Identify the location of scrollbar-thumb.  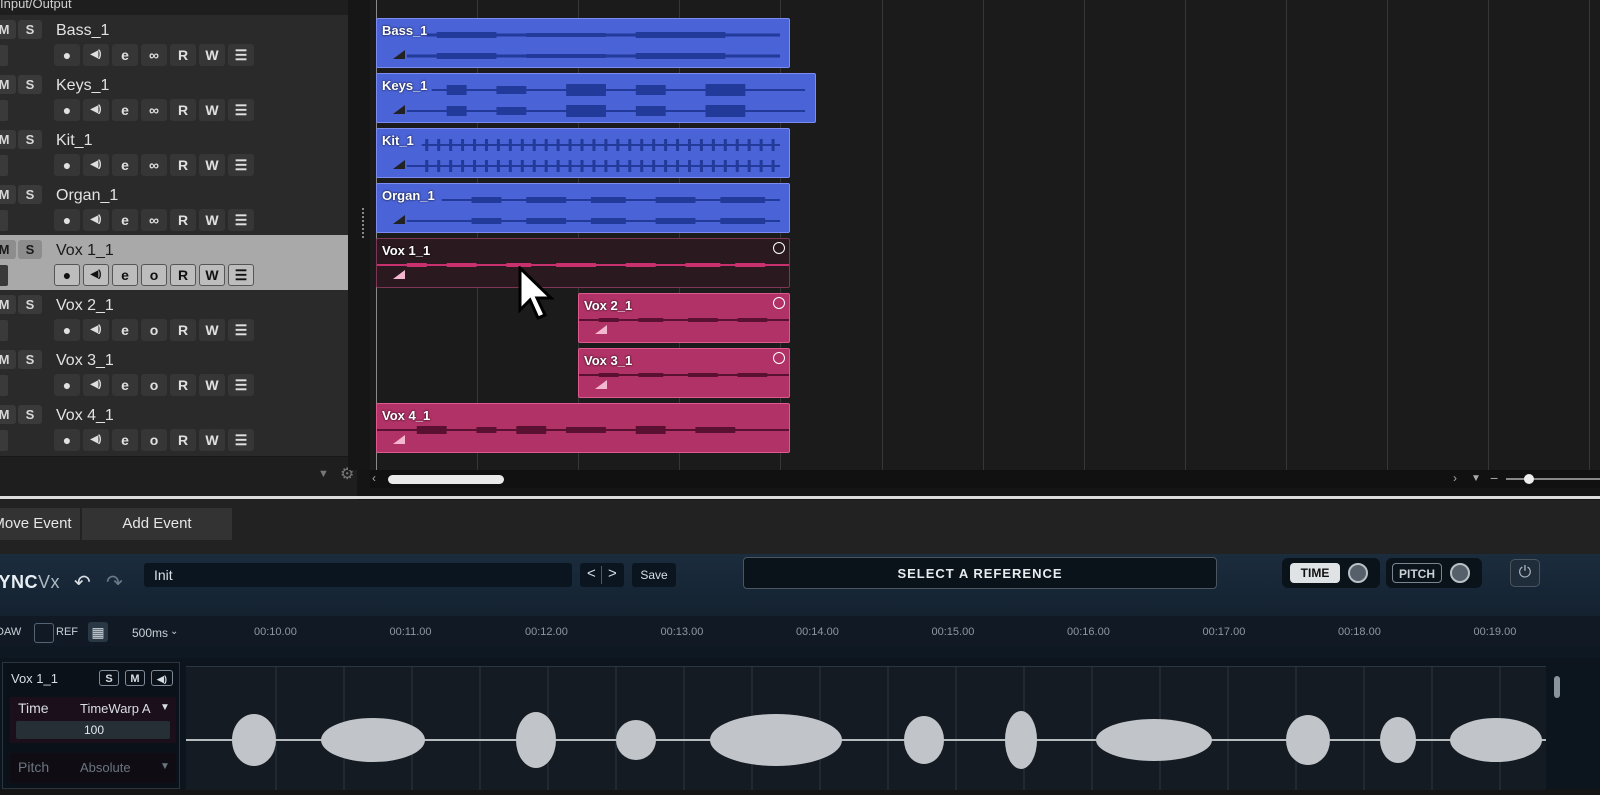
(446, 479).